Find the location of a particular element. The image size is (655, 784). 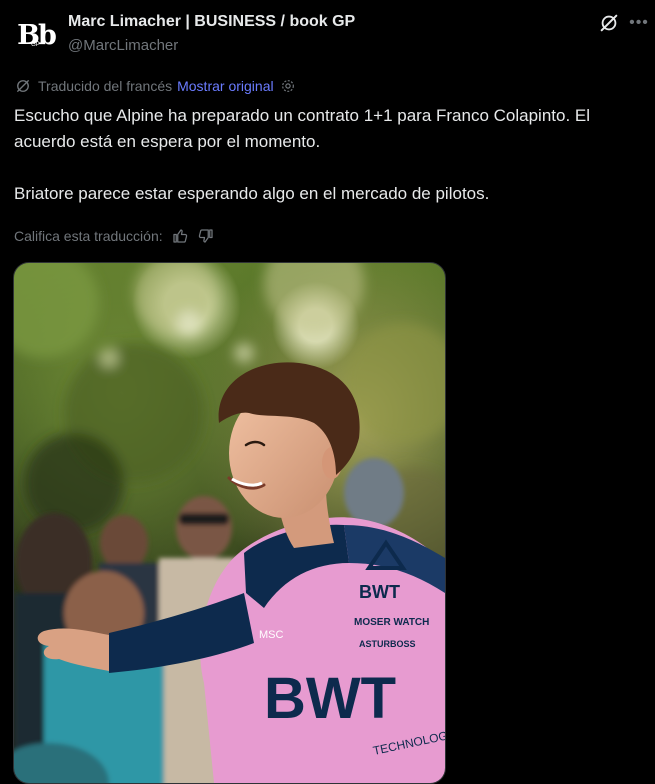

grok-icon is located at coordinates (609, 23).